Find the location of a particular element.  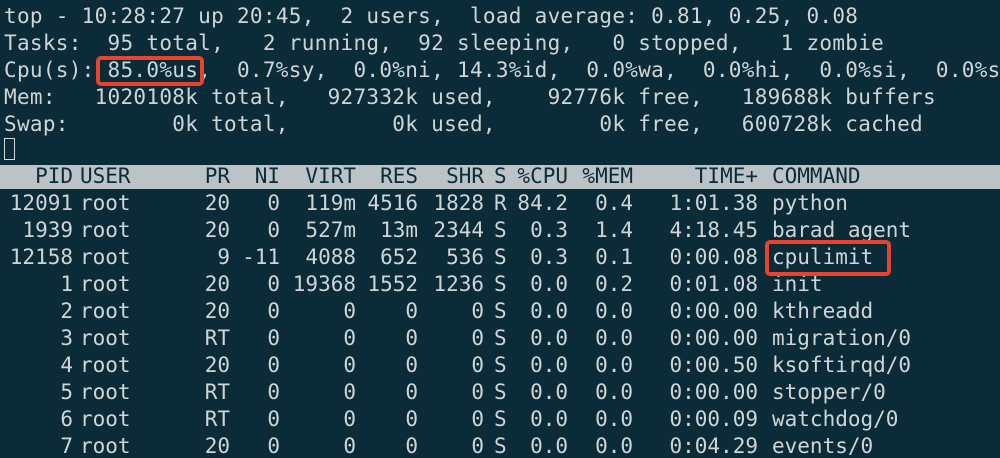

cell-command: watchdog/0 is located at coordinates (835, 419).